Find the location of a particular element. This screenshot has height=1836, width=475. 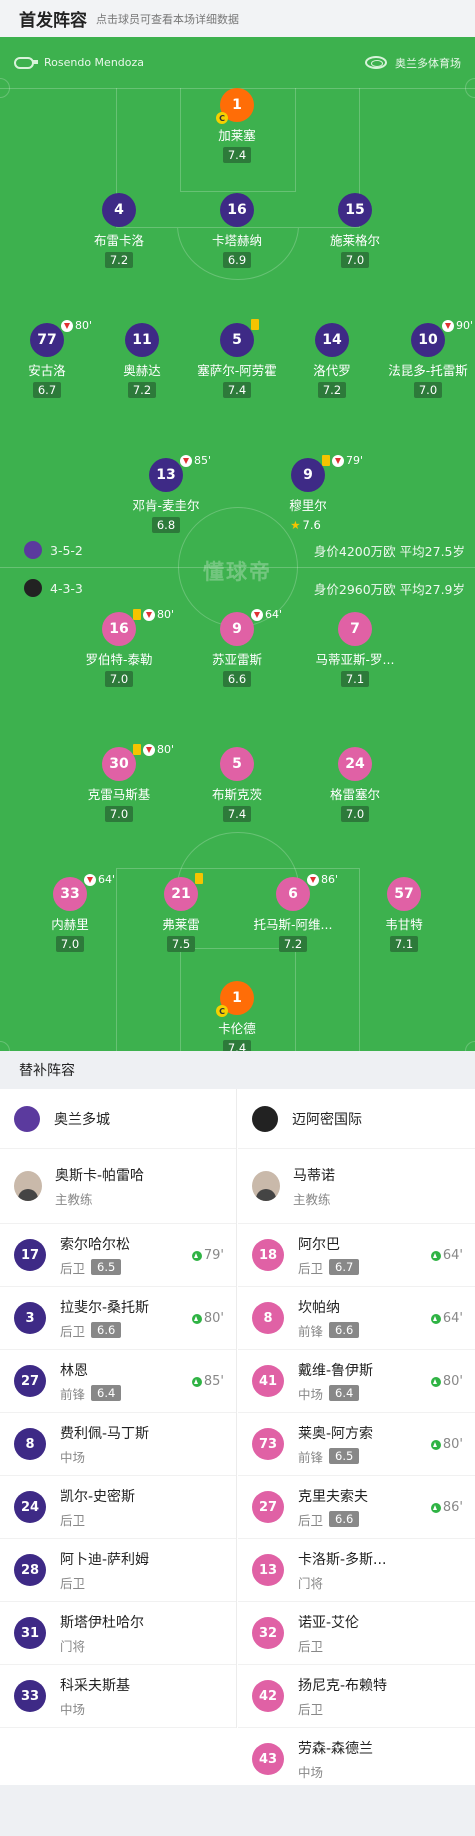

coach-name: 马蒂诺 is located at coordinates (314, 1175).